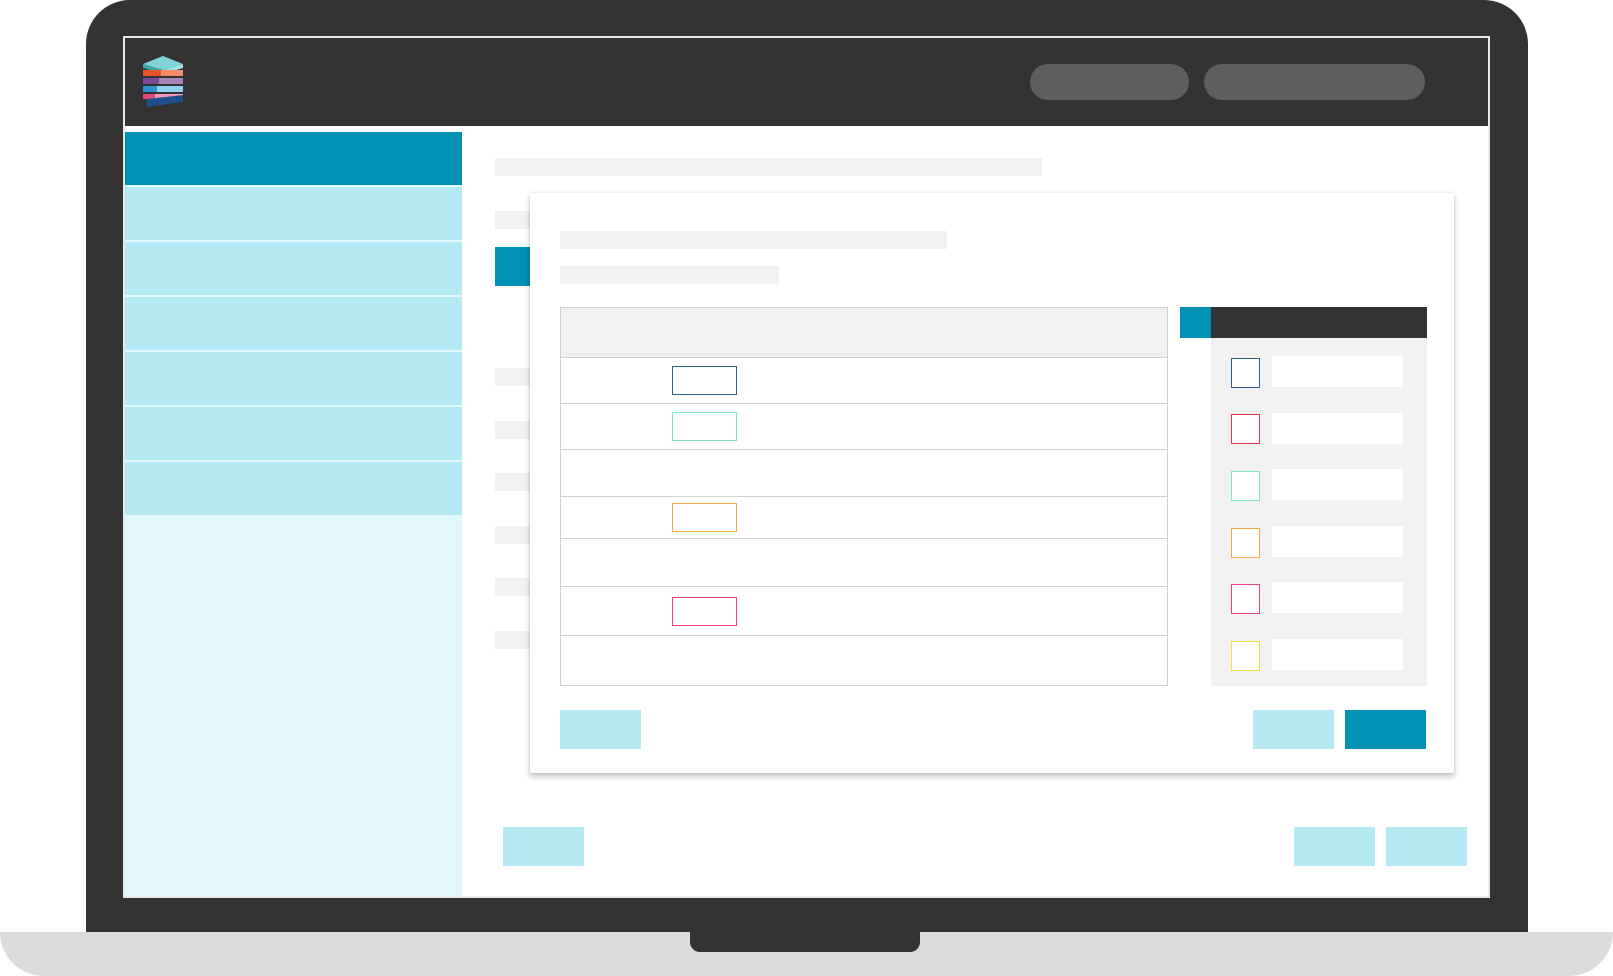 The height and width of the screenshot is (976, 1613). Describe the element at coordinates (1195, 322) in the screenshot. I see `legend-header-accent` at that location.